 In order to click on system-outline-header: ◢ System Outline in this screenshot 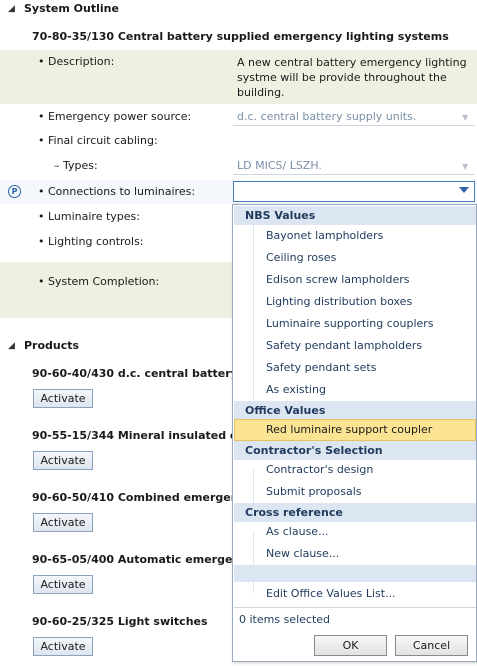, I will do `click(238, 10)`.